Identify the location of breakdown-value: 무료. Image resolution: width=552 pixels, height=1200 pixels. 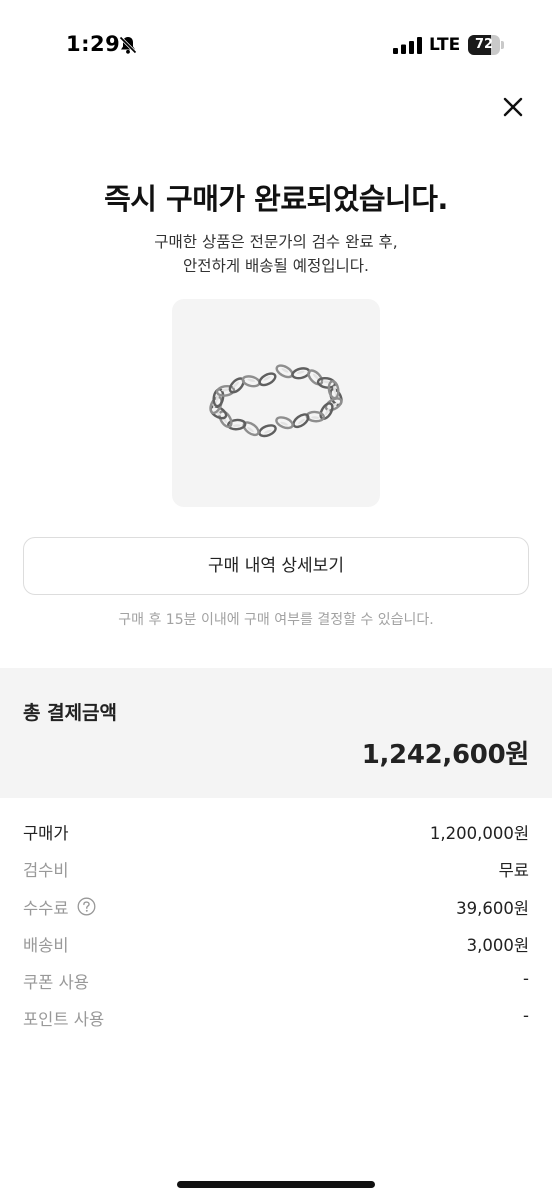
(513, 871).